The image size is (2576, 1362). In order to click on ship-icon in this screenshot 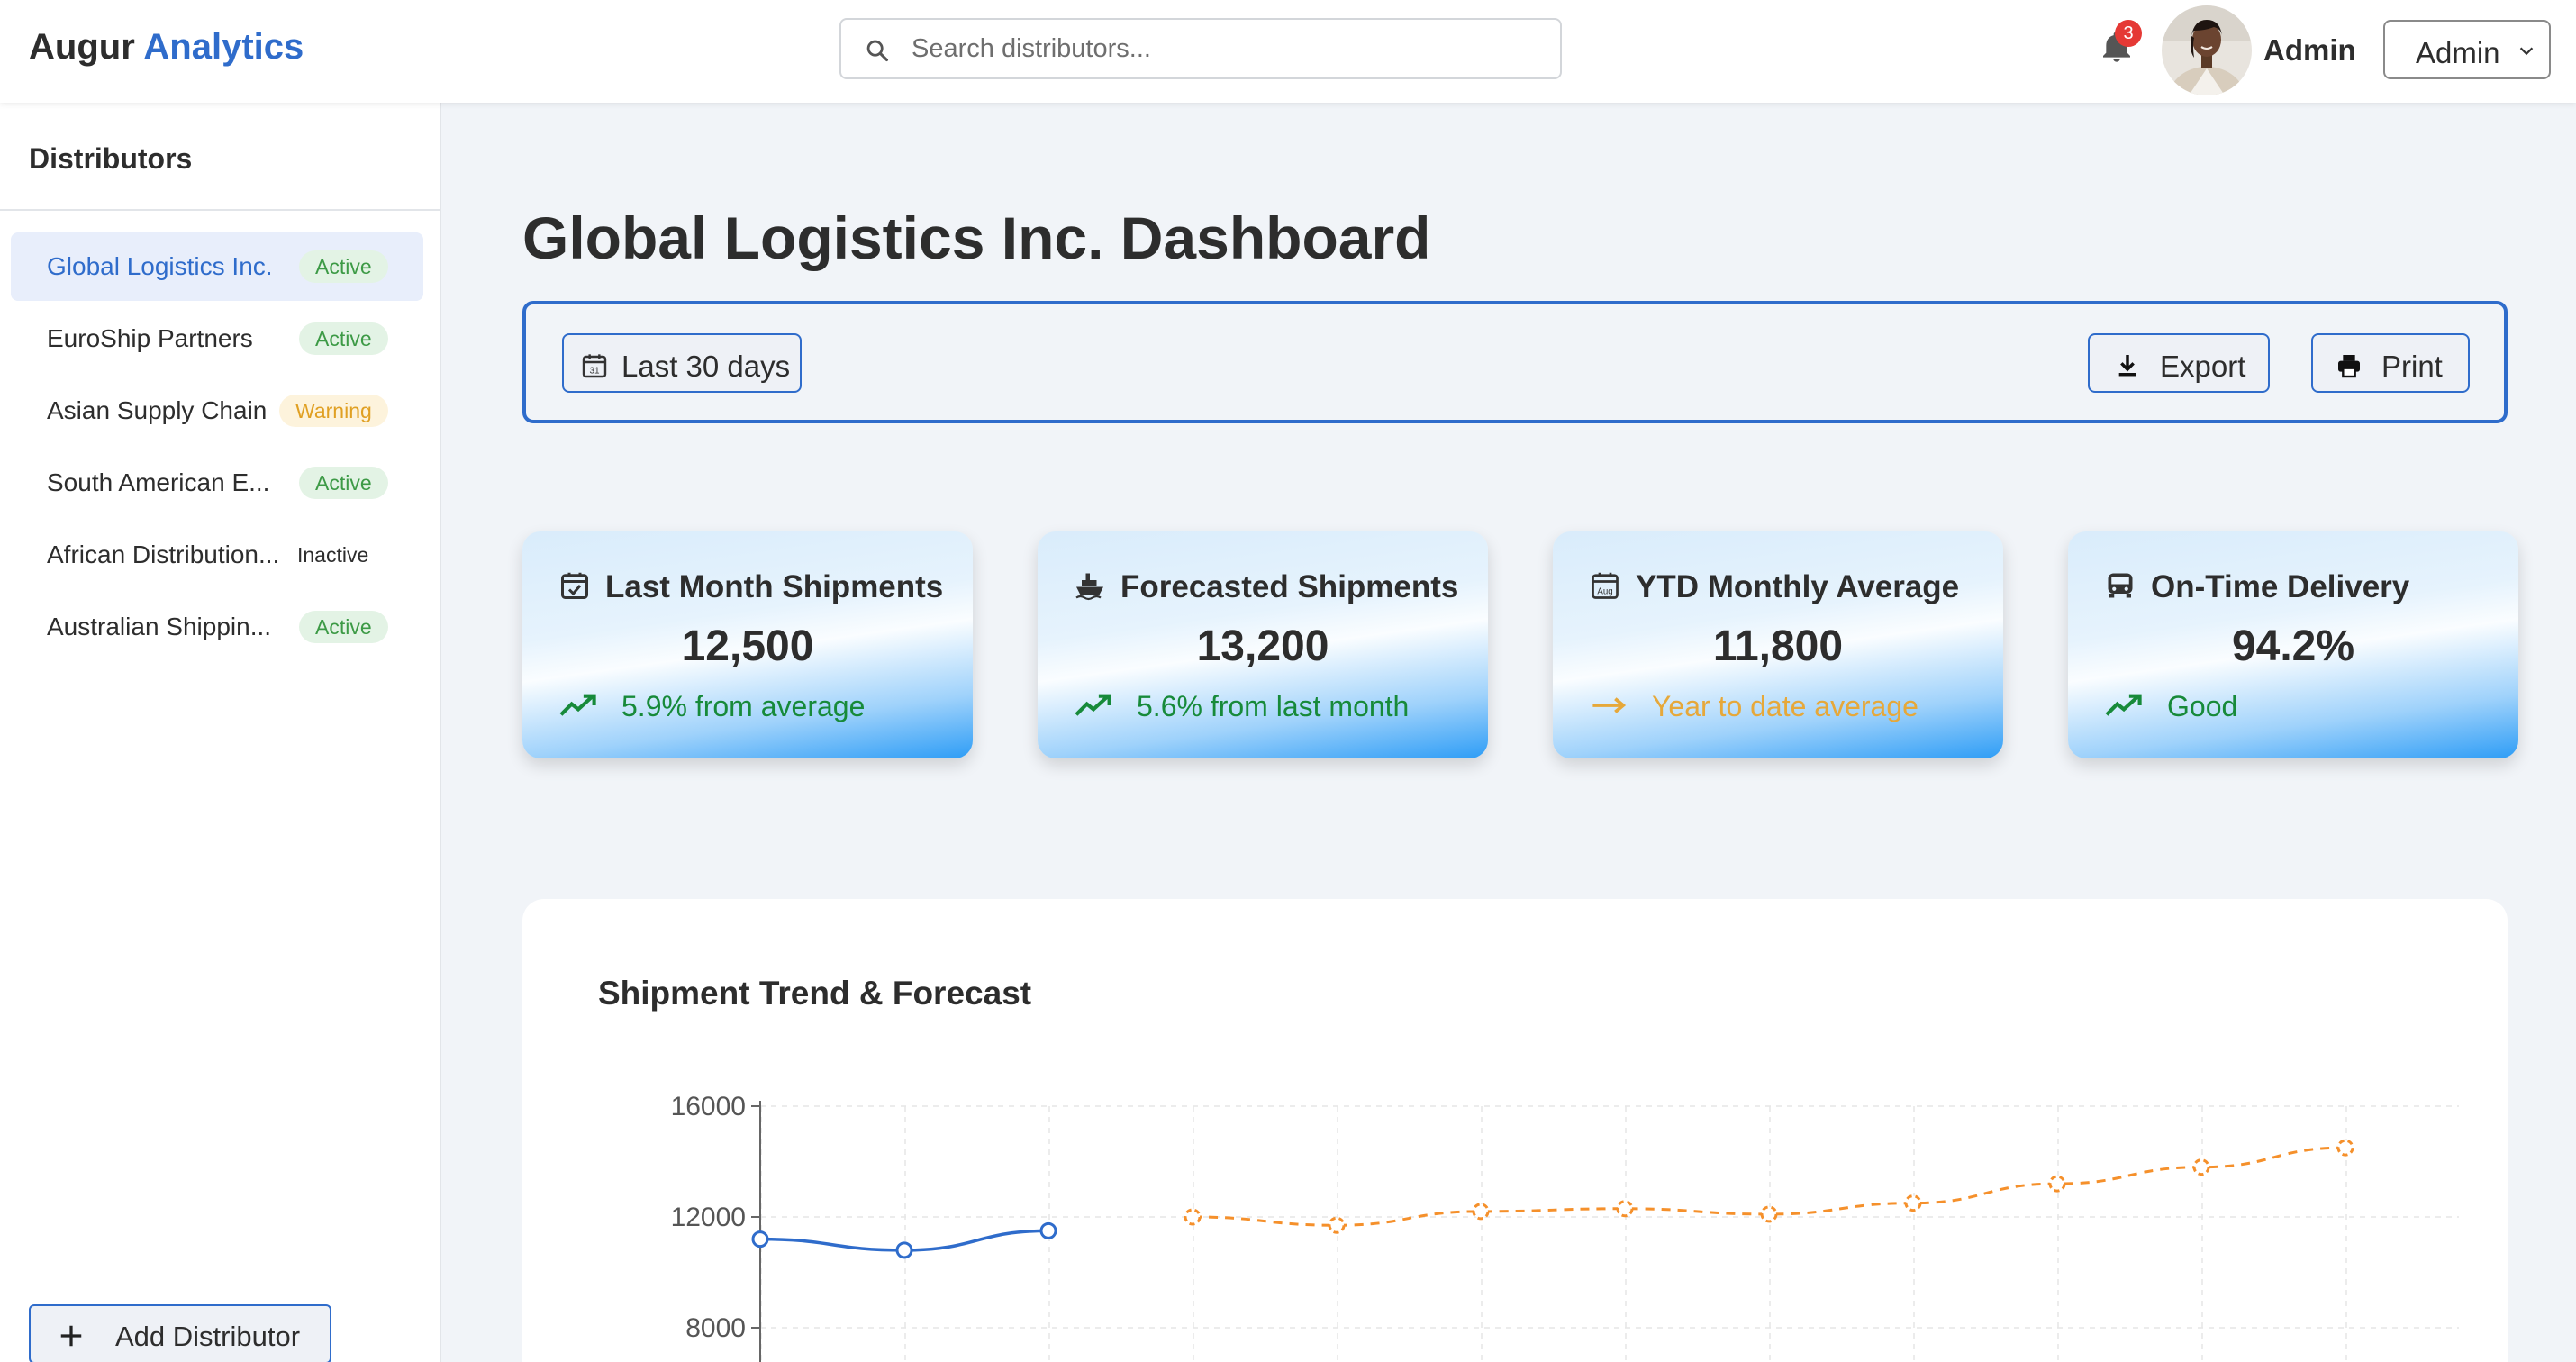, I will do `click(1089, 587)`.